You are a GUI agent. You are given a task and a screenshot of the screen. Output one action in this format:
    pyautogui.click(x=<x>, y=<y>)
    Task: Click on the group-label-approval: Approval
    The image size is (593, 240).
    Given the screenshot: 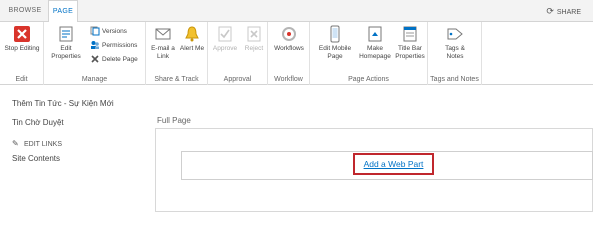 What is the action you would take?
    pyautogui.click(x=237, y=79)
    